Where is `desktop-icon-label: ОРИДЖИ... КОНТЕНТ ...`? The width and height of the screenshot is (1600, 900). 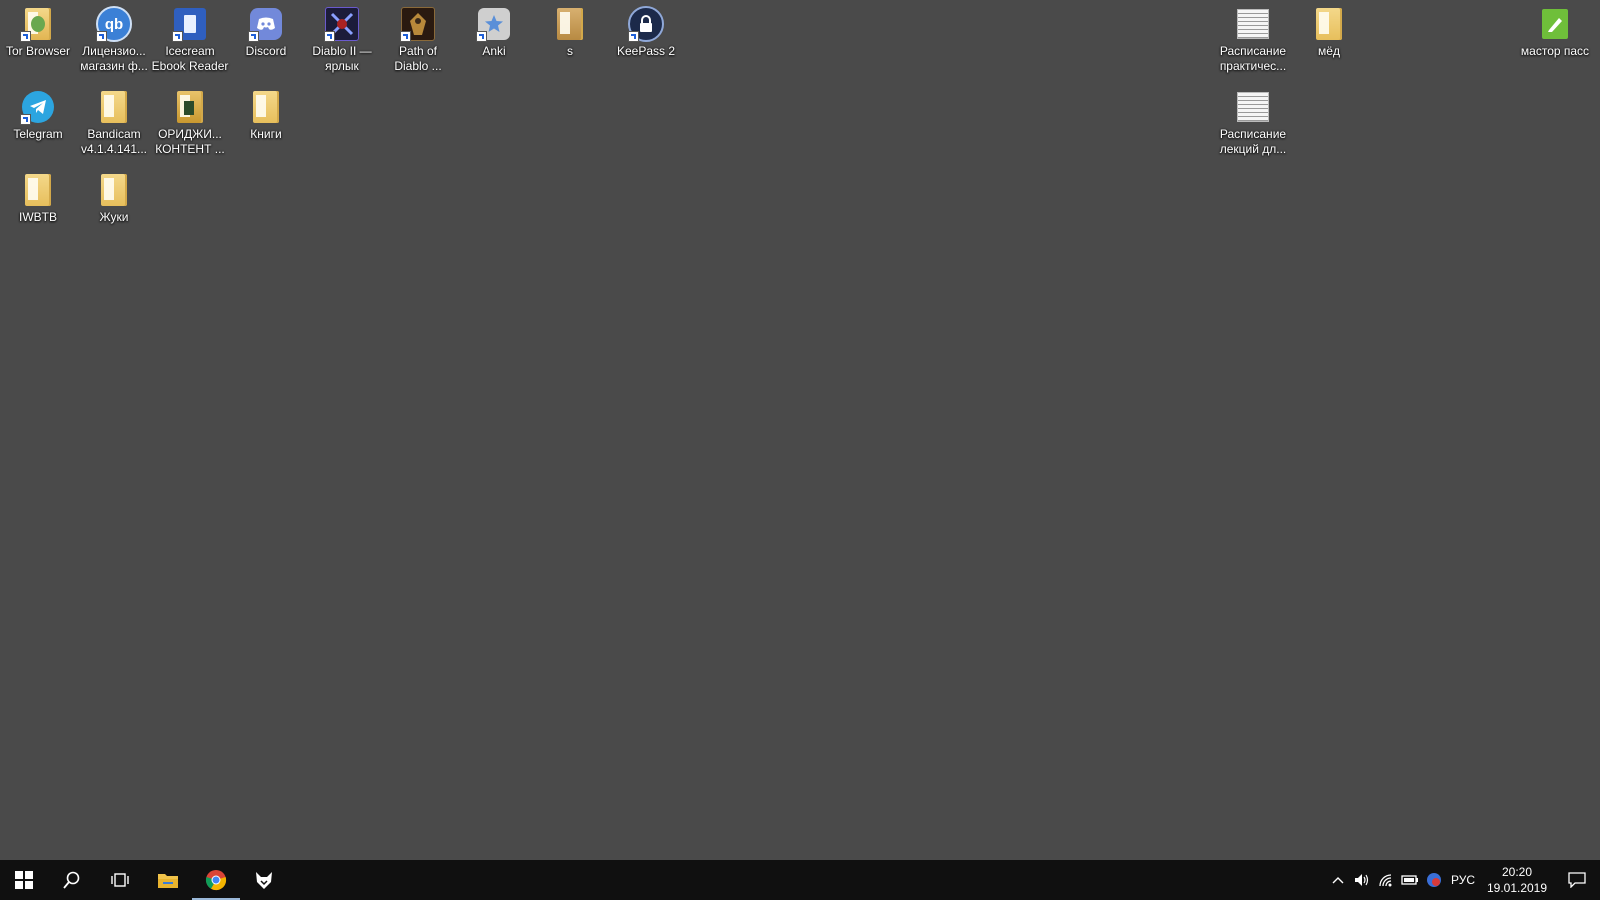 desktop-icon-label: ОРИДЖИ... КОНТЕНТ ... is located at coordinates (190, 141).